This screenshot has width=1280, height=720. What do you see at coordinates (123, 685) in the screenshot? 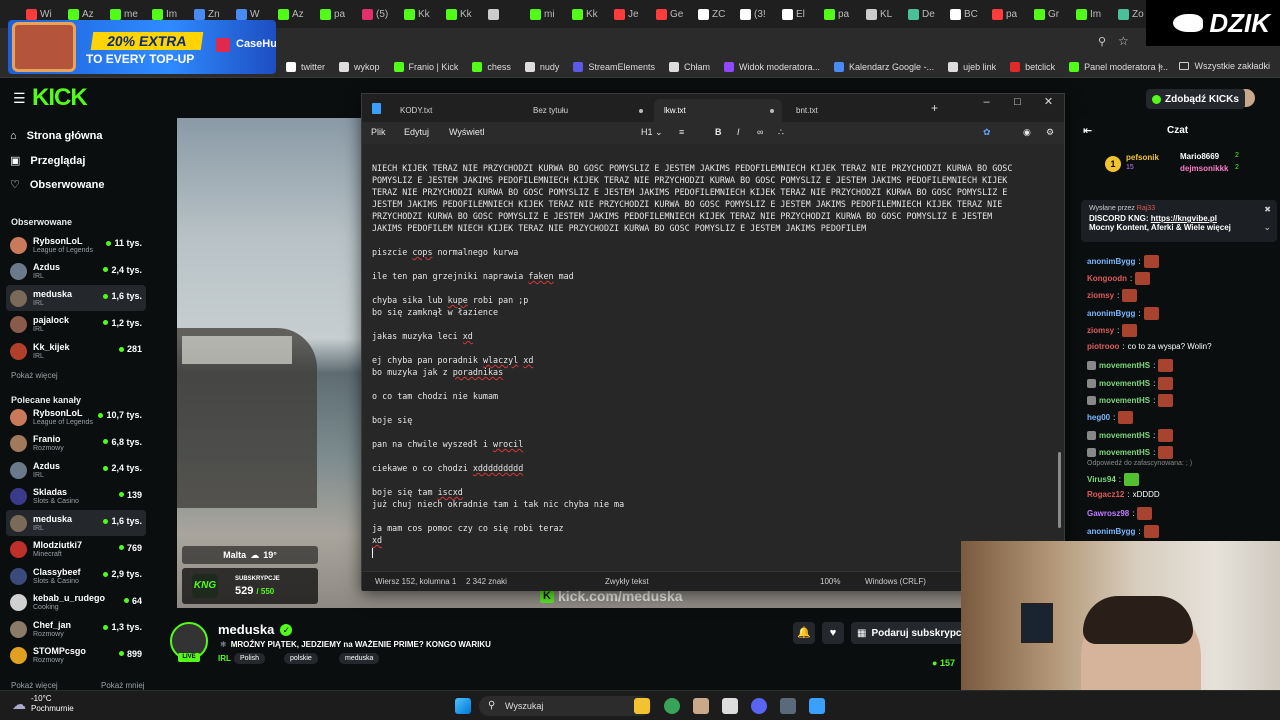
I see `show-less-recommended: Pokaż mniej` at bounding box center [123, 685].